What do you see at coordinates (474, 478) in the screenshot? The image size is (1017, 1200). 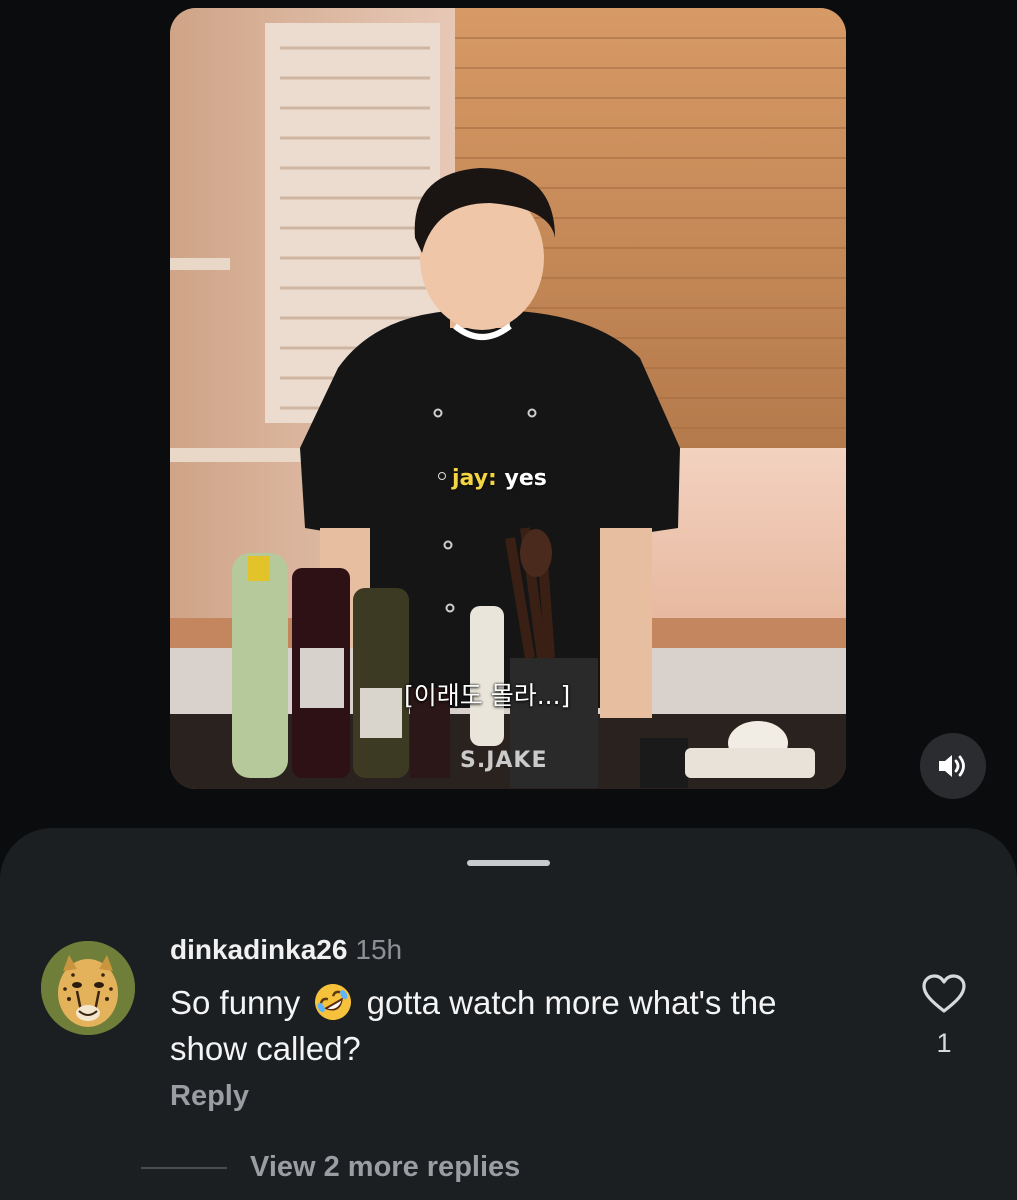 I see `caption-speaker: jay:` at bounding box center [474, 478].